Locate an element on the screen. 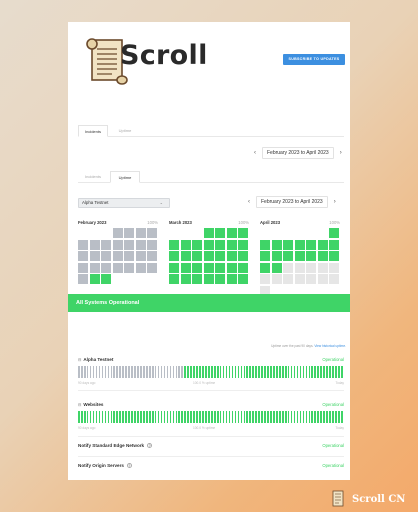  cal-next-arrow-icon: › is located at coordinates (335, 202).